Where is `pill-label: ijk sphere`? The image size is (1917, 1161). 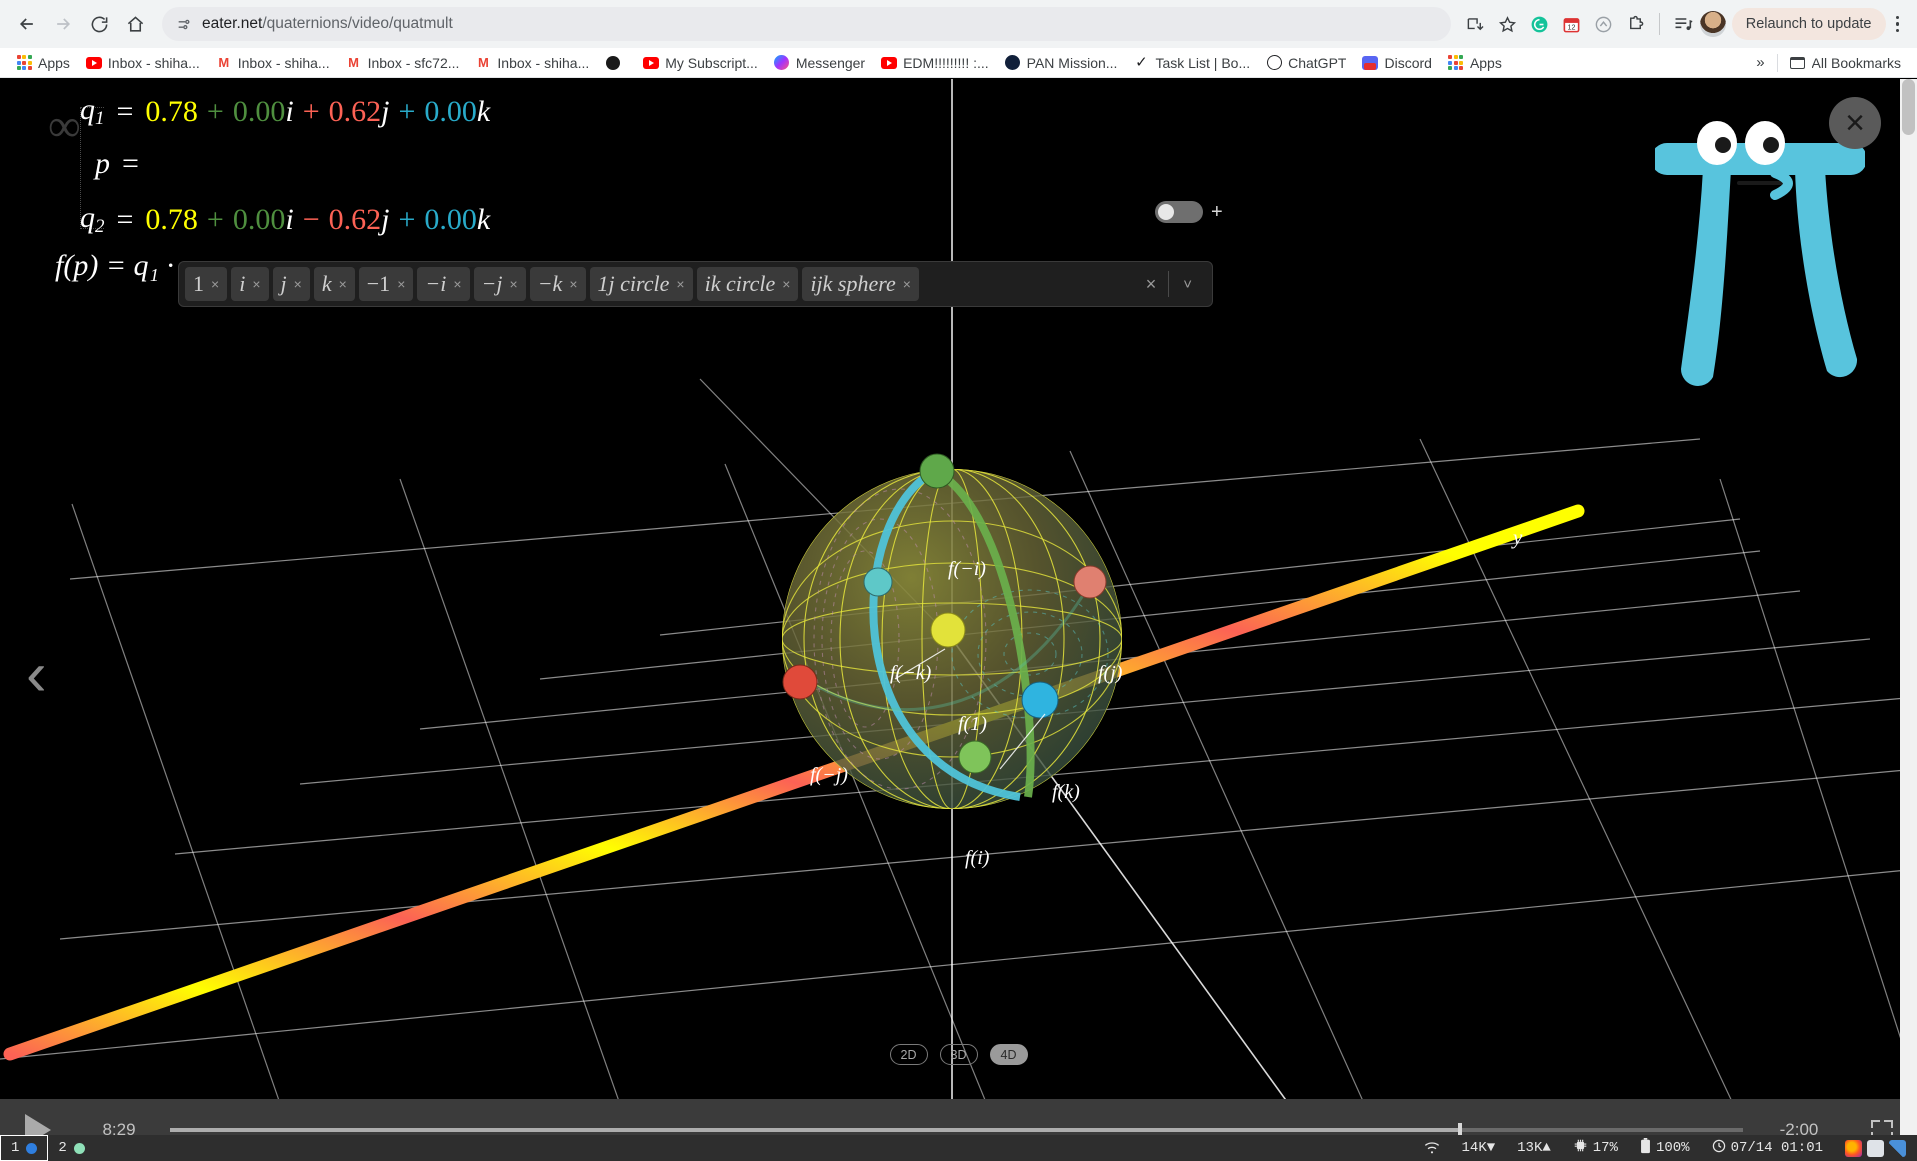
pill-label: ijk sphere is located at coordinates (853, 283).